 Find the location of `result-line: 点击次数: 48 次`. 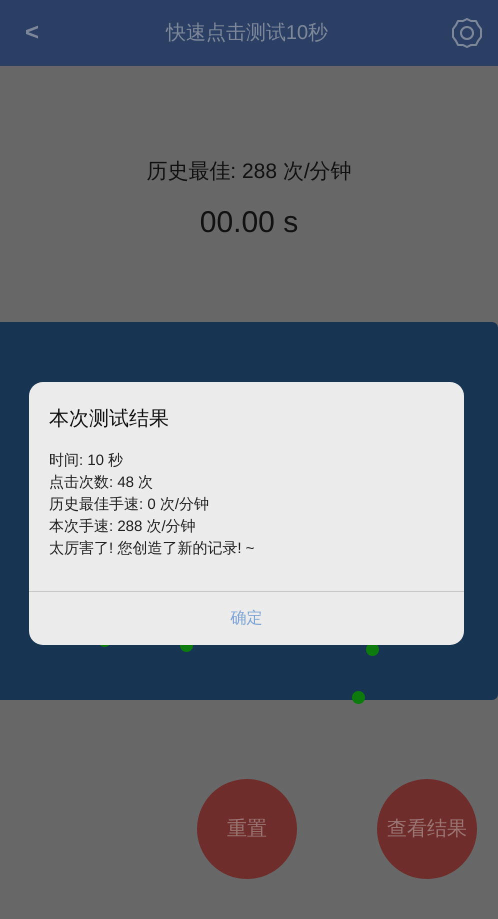

result-line: 点击次数: 48 次 is located at coordinates (101, 483).